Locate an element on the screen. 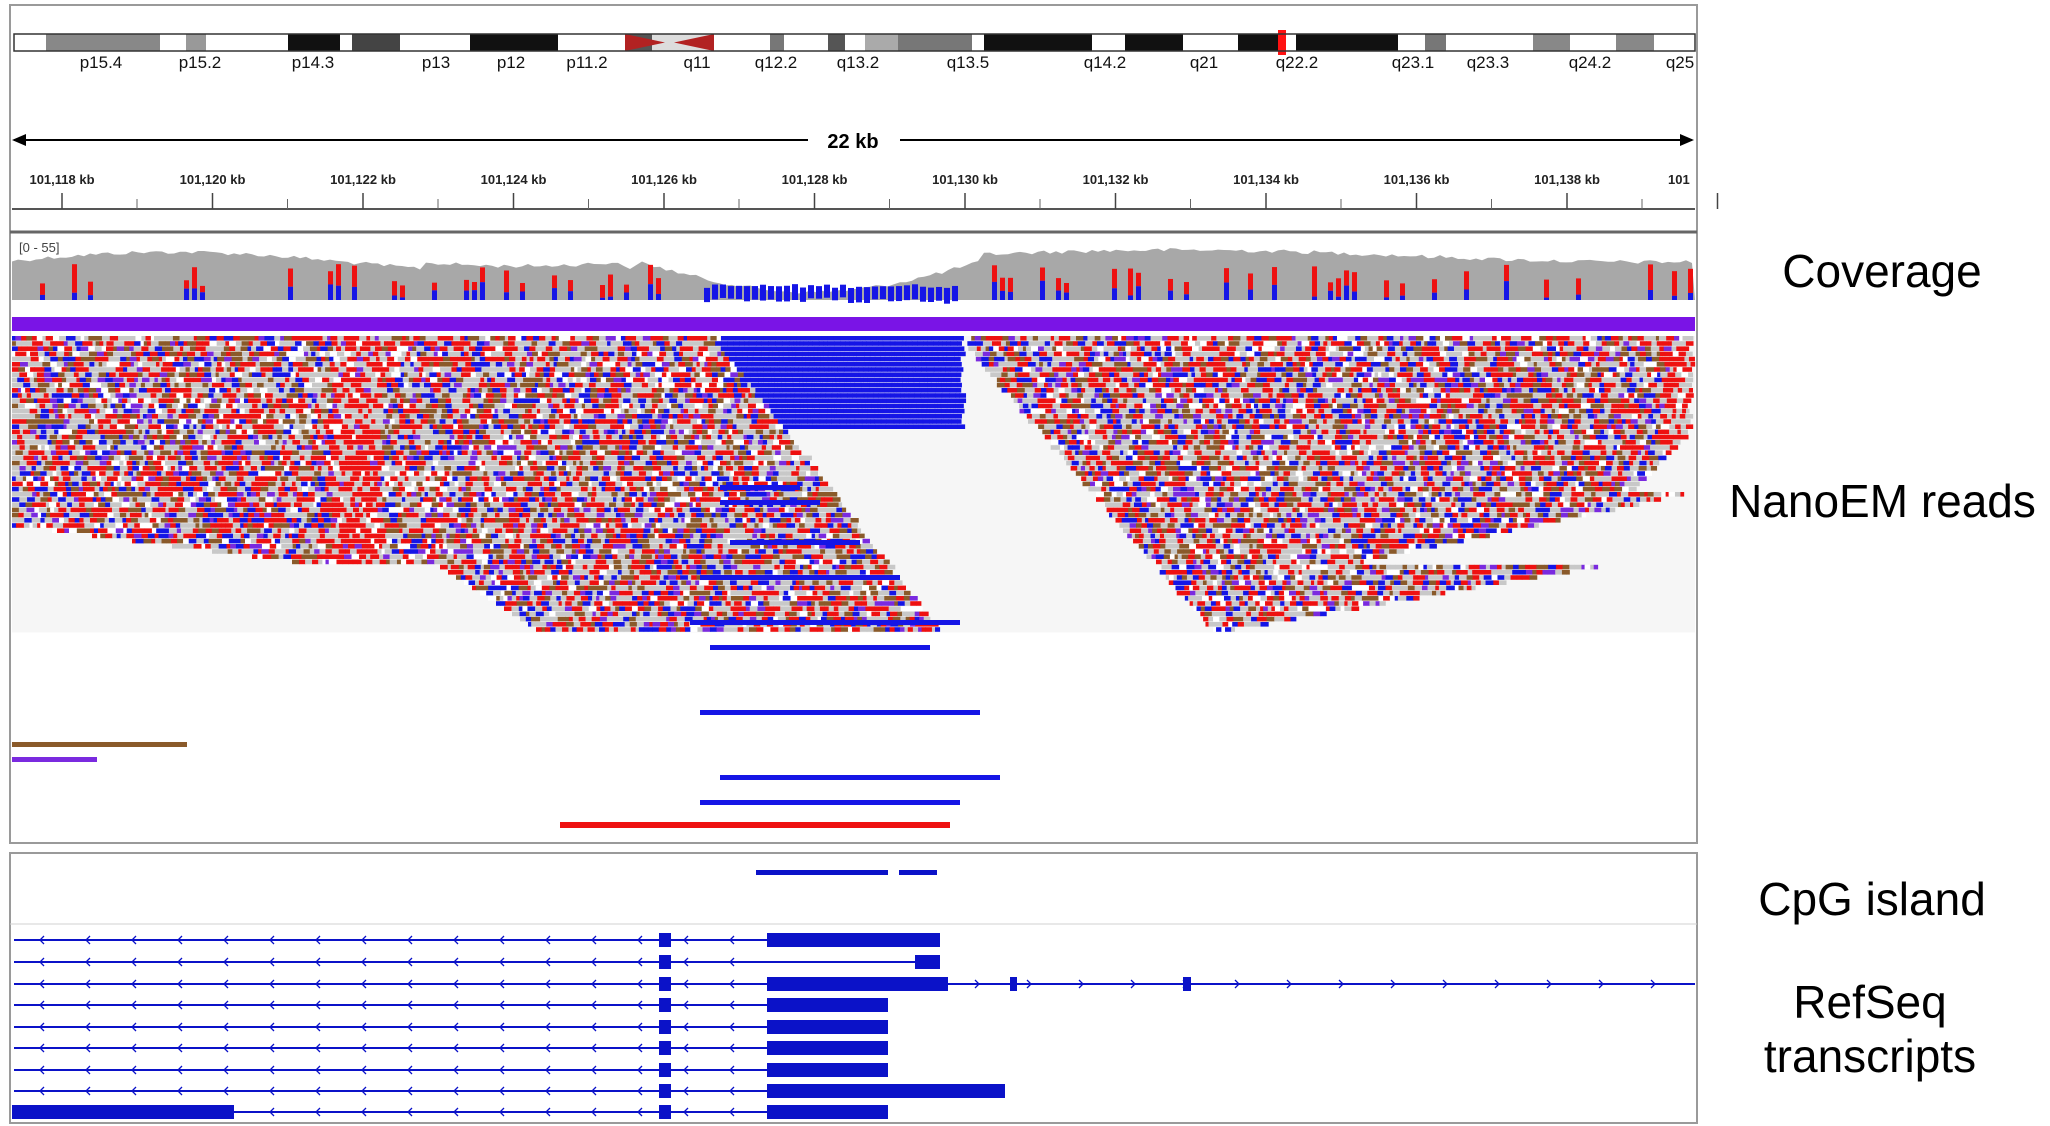 This screenshot has width=2050, height=1126. chromosome-ideogram is located at coordinates (854, 42).